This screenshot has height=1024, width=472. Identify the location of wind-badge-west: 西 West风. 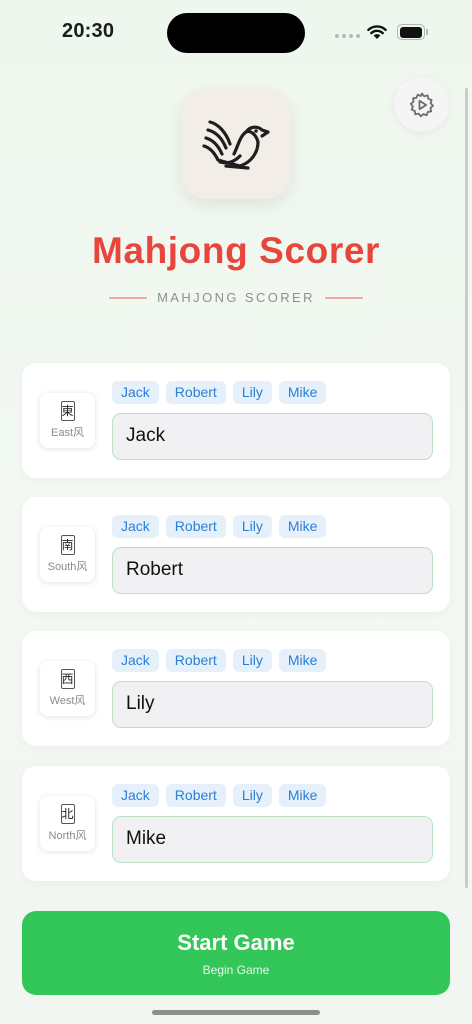
(67, 688).